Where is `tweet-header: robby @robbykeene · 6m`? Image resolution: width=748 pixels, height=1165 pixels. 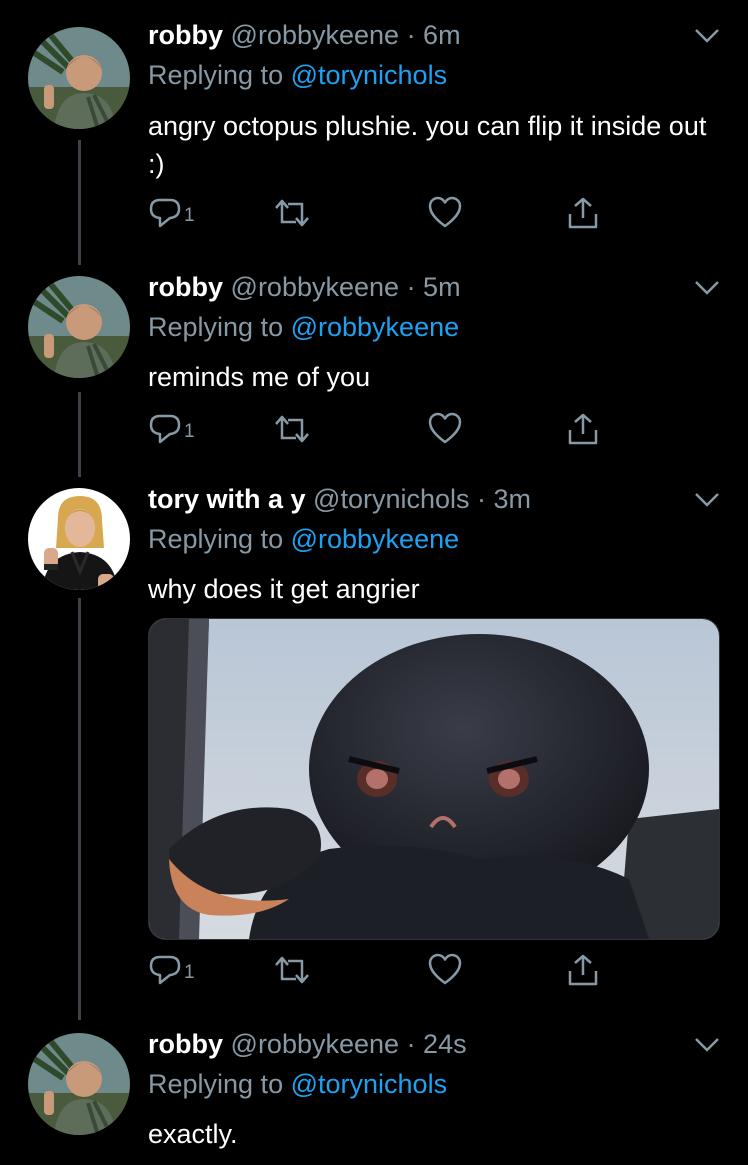
tweet-header: robby @robbykeene · 6m is located at coordinates (304, 35).